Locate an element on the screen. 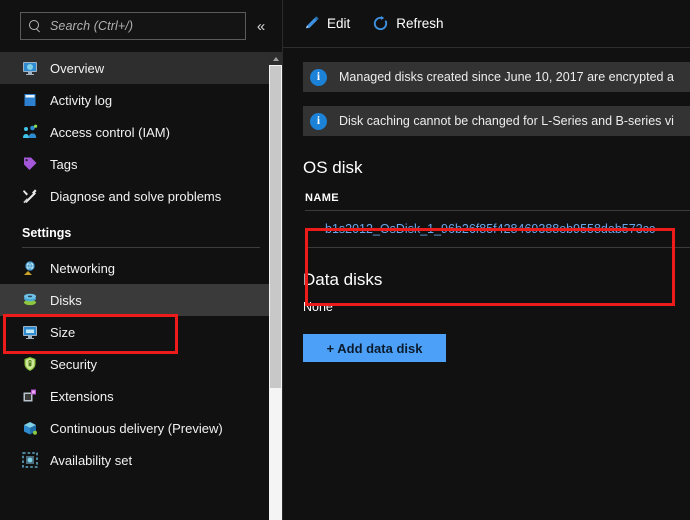  overview-monitor-icon is located at coordinates (30, 68).